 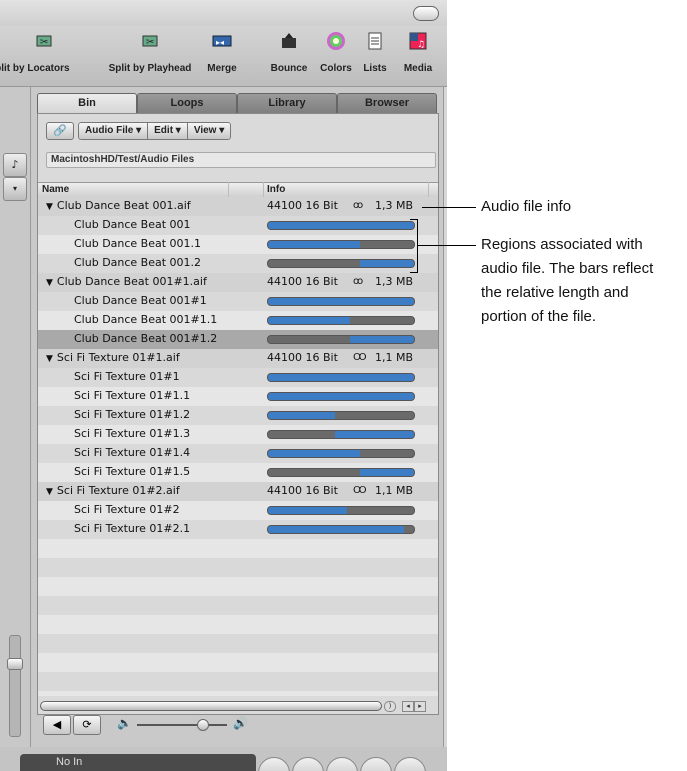 I want to click on region-row: Club Dance Beat 001#1.2, so click(x=238, y=339).